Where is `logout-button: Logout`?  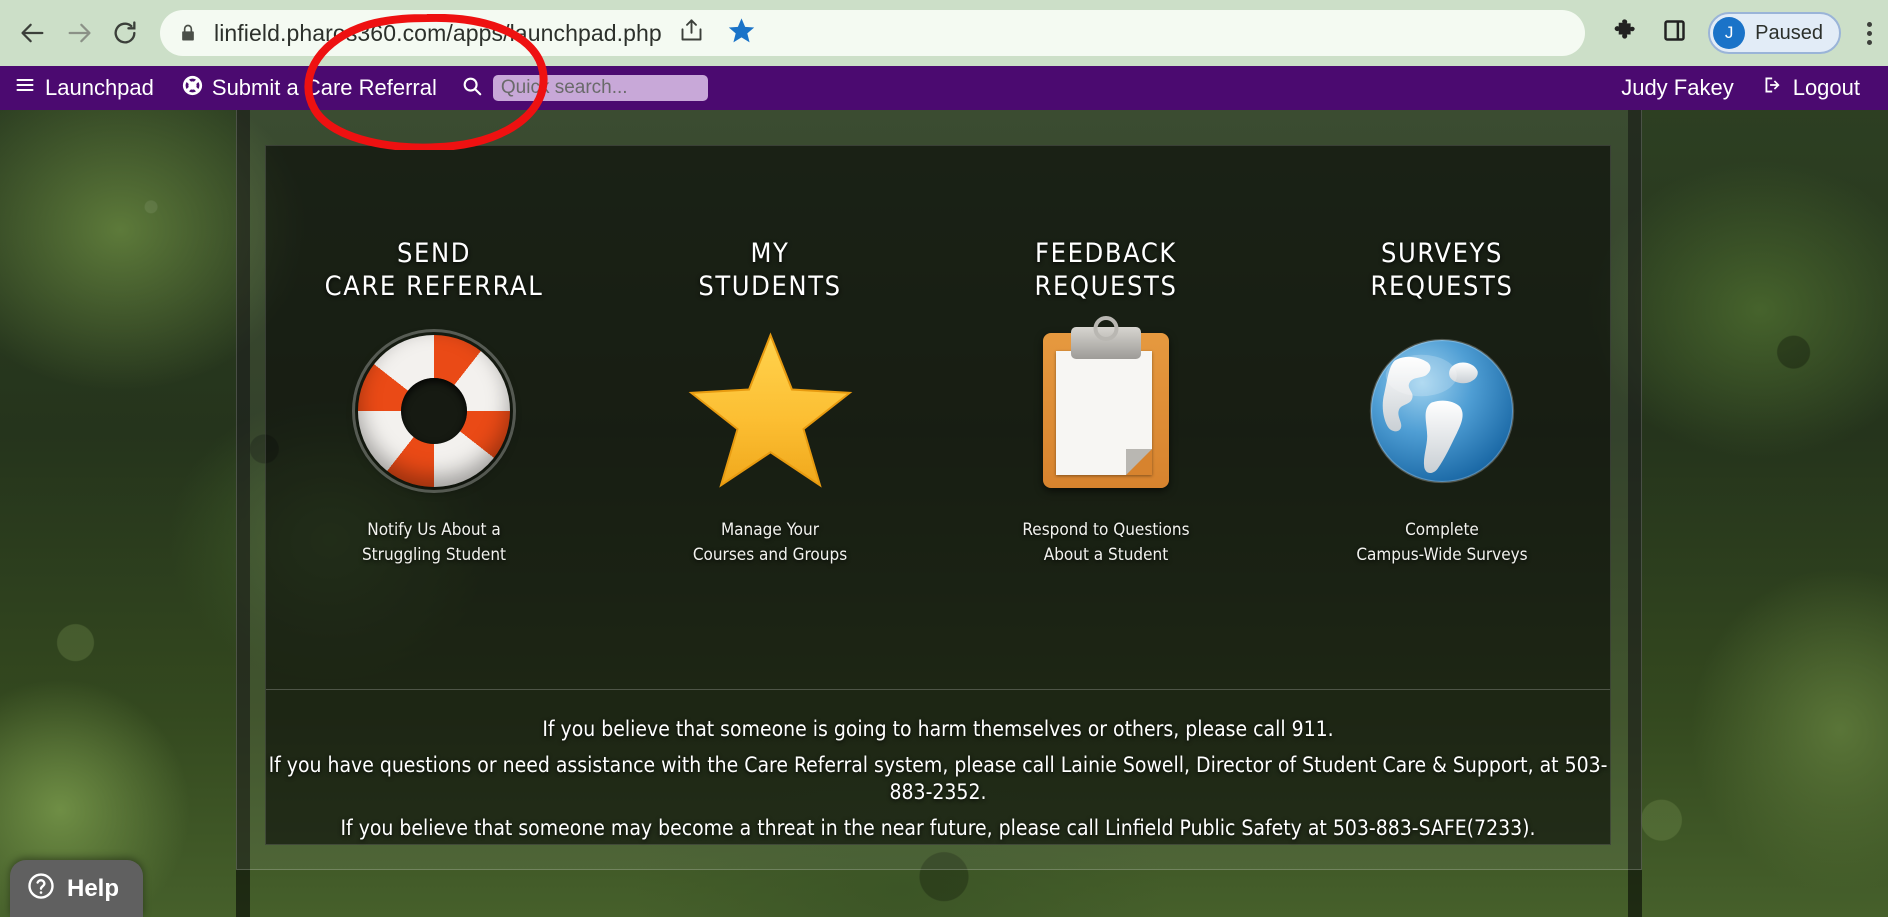
logout-button: Logout is located at coordinates (1811, 88).